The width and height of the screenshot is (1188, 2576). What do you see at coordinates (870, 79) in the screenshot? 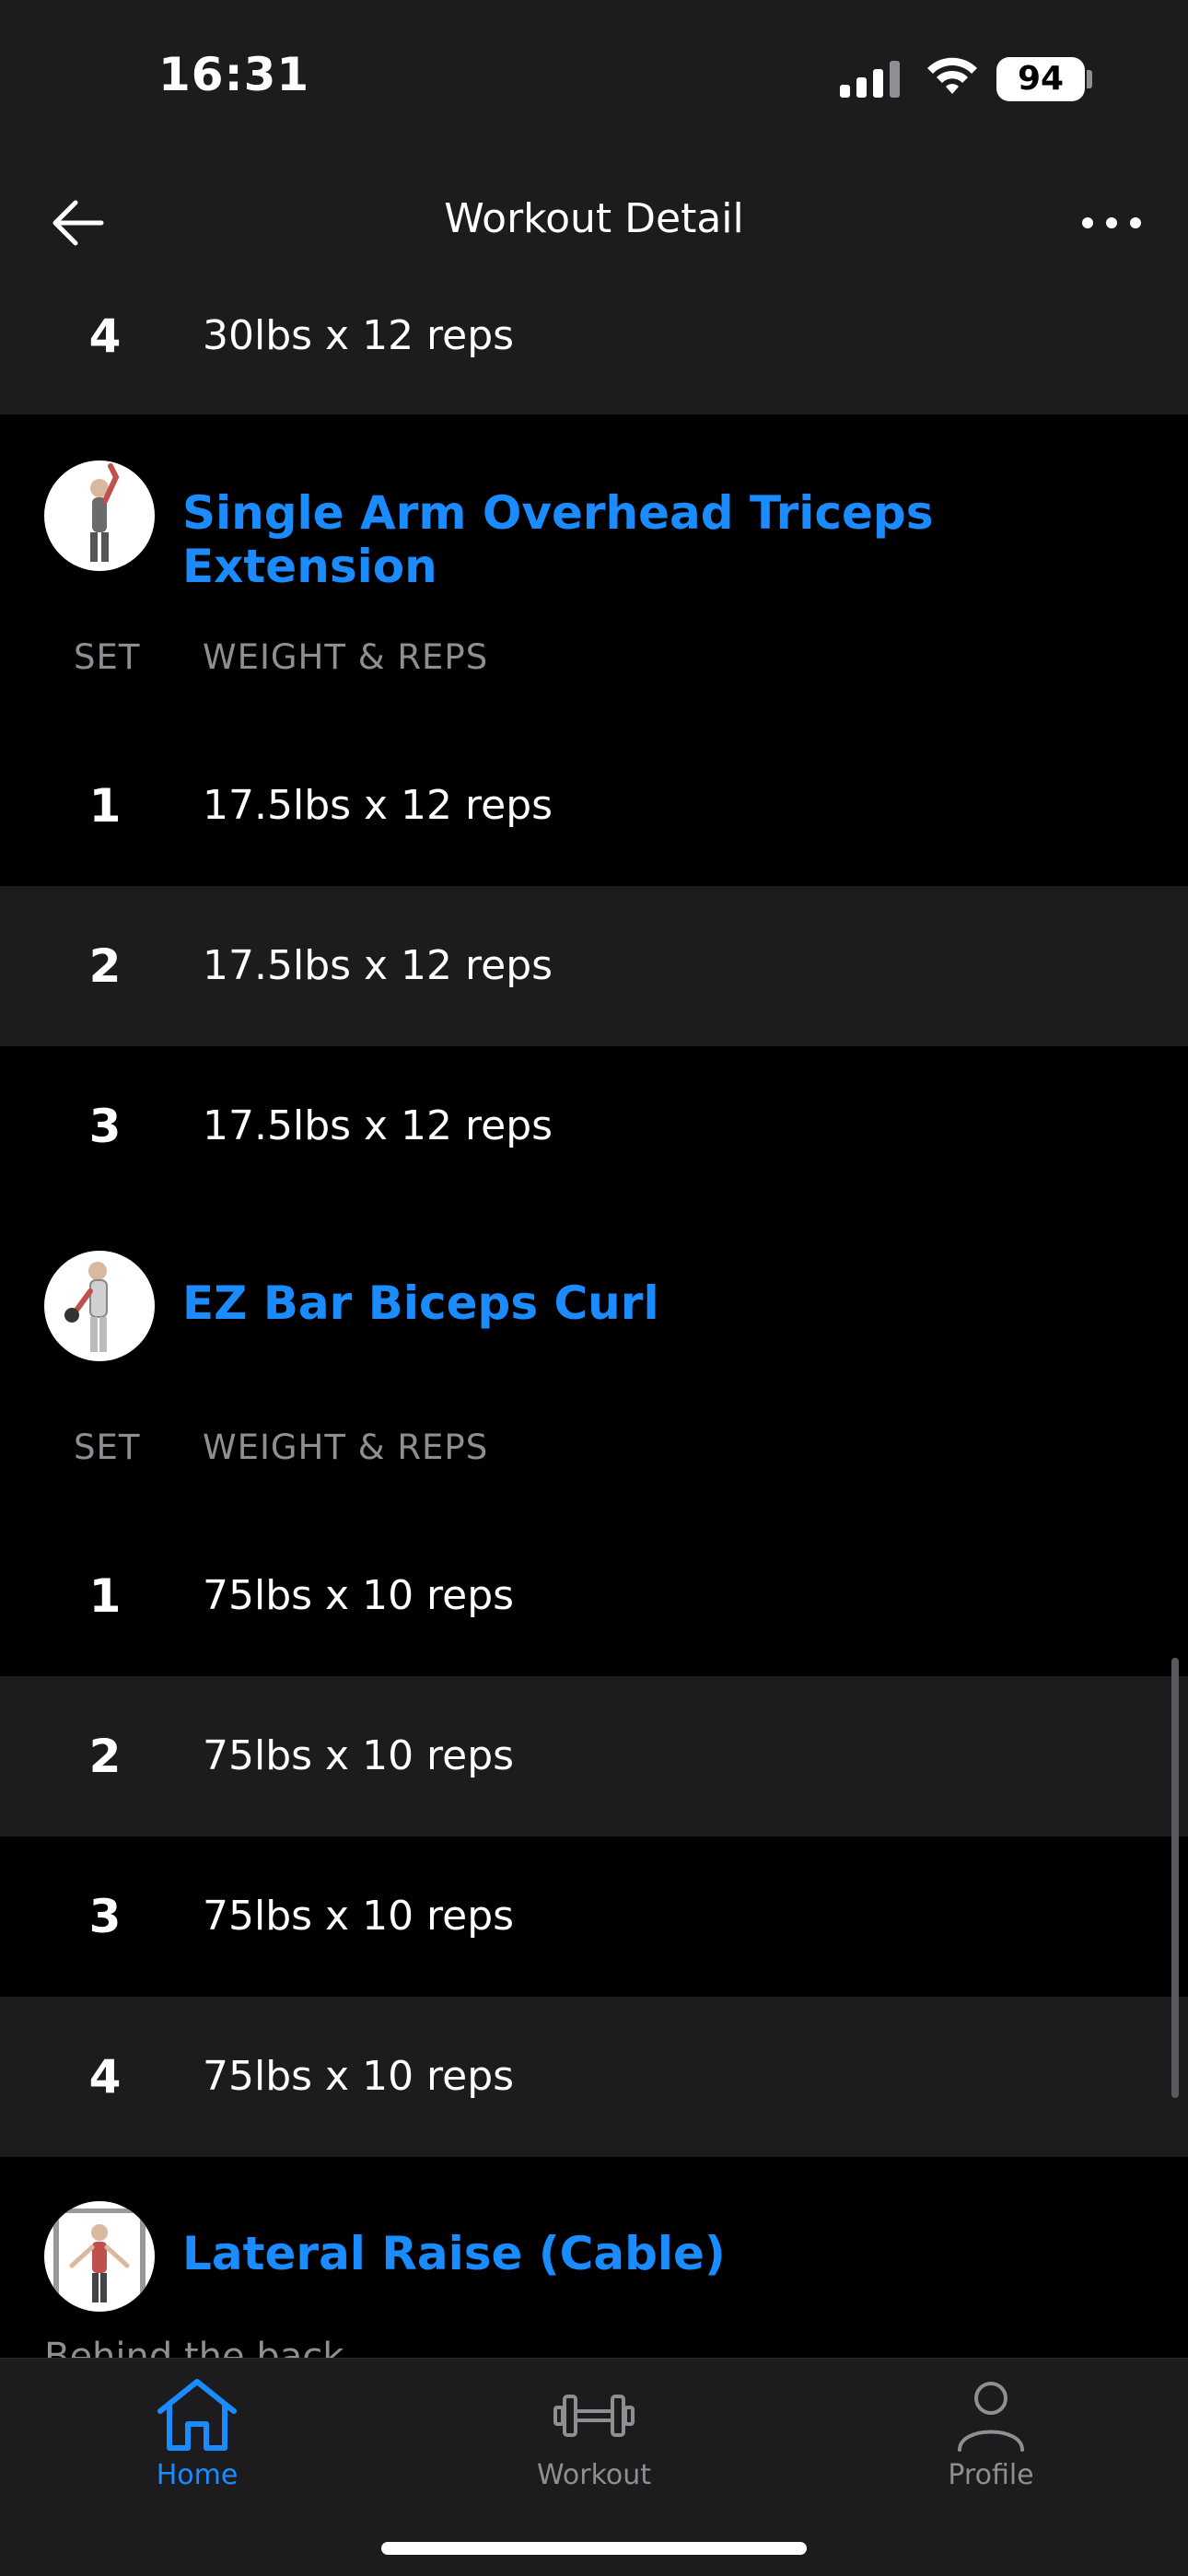
I see `cellular-signal-icon` at bounding box center [870, 79].